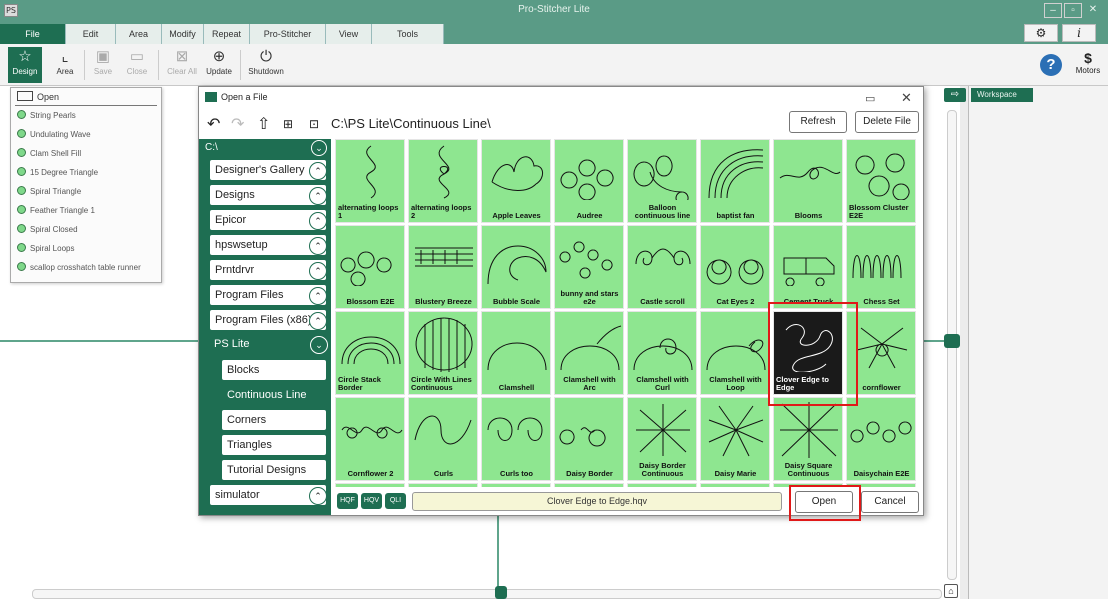 This screenshot has height=599, width=1108. Describe the element at coordinates (516, 439) in the screenshot. I see `file-thumbnail: Curls too` at that location.